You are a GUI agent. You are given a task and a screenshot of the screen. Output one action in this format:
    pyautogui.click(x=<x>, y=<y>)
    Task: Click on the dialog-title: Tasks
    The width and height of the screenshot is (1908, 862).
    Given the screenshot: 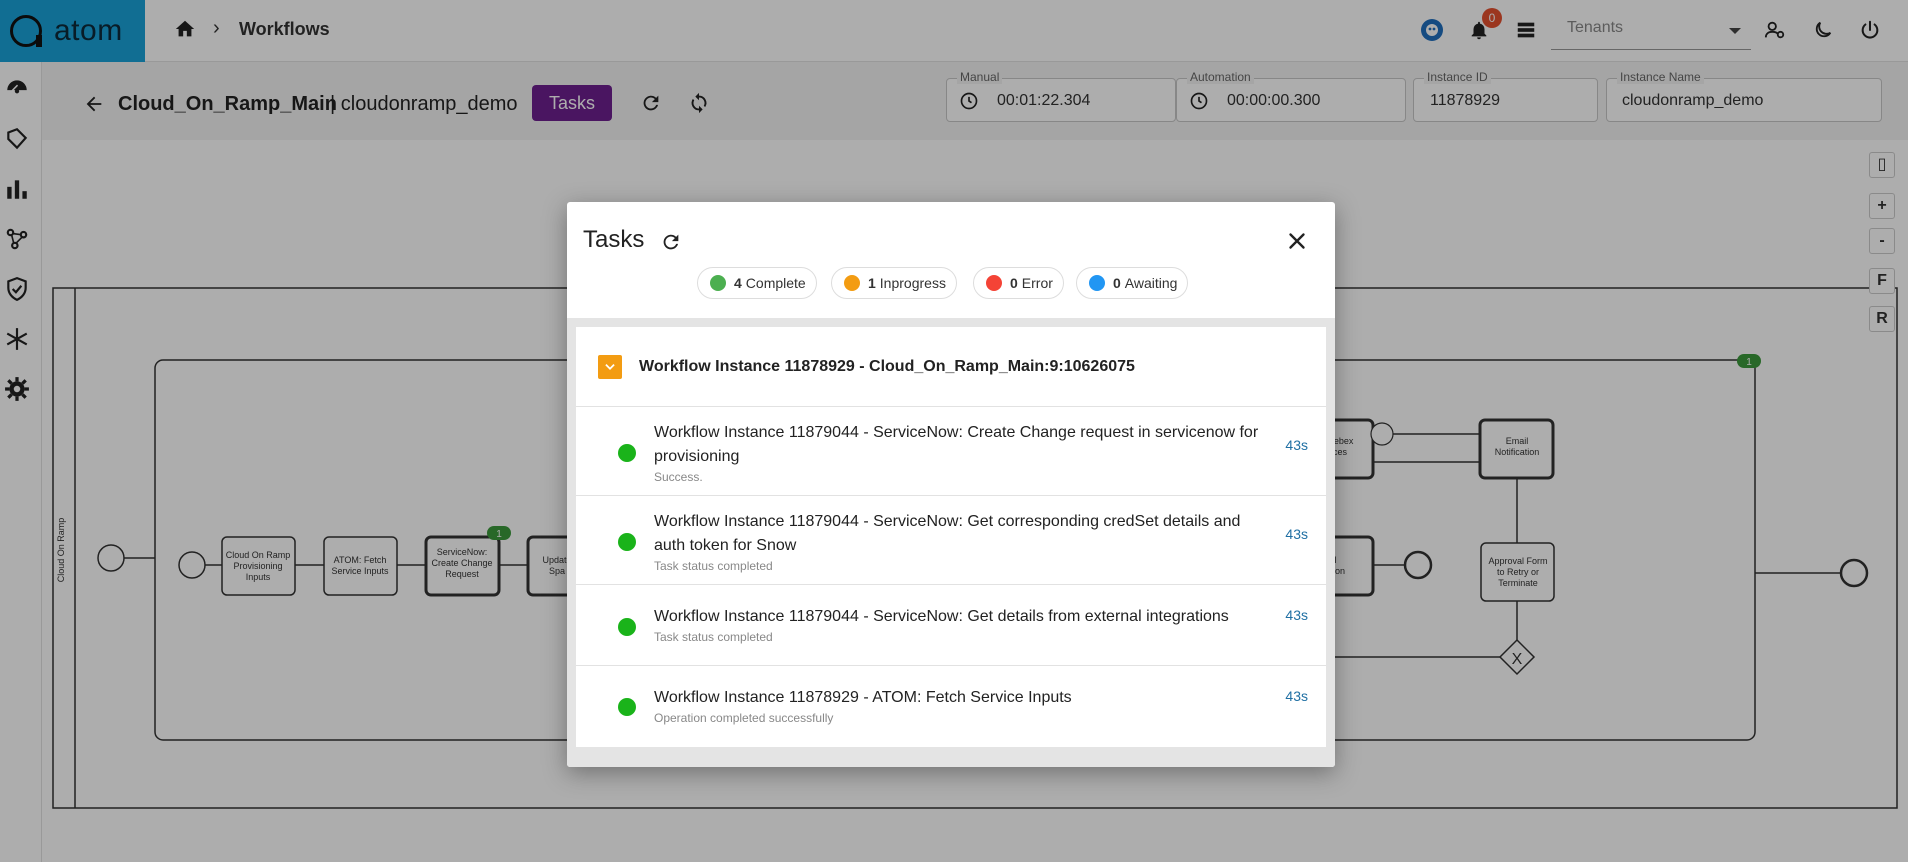 What is the action you would take?
    pyautogui.click(x=614, y=239)
    